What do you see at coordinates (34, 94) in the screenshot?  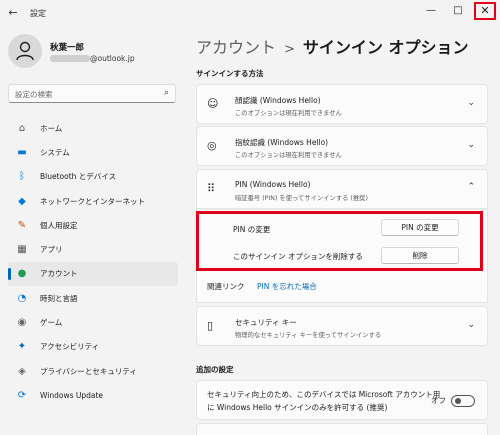 I see `search-placeholder: 設定の検索` at bounding box center [34, 94].